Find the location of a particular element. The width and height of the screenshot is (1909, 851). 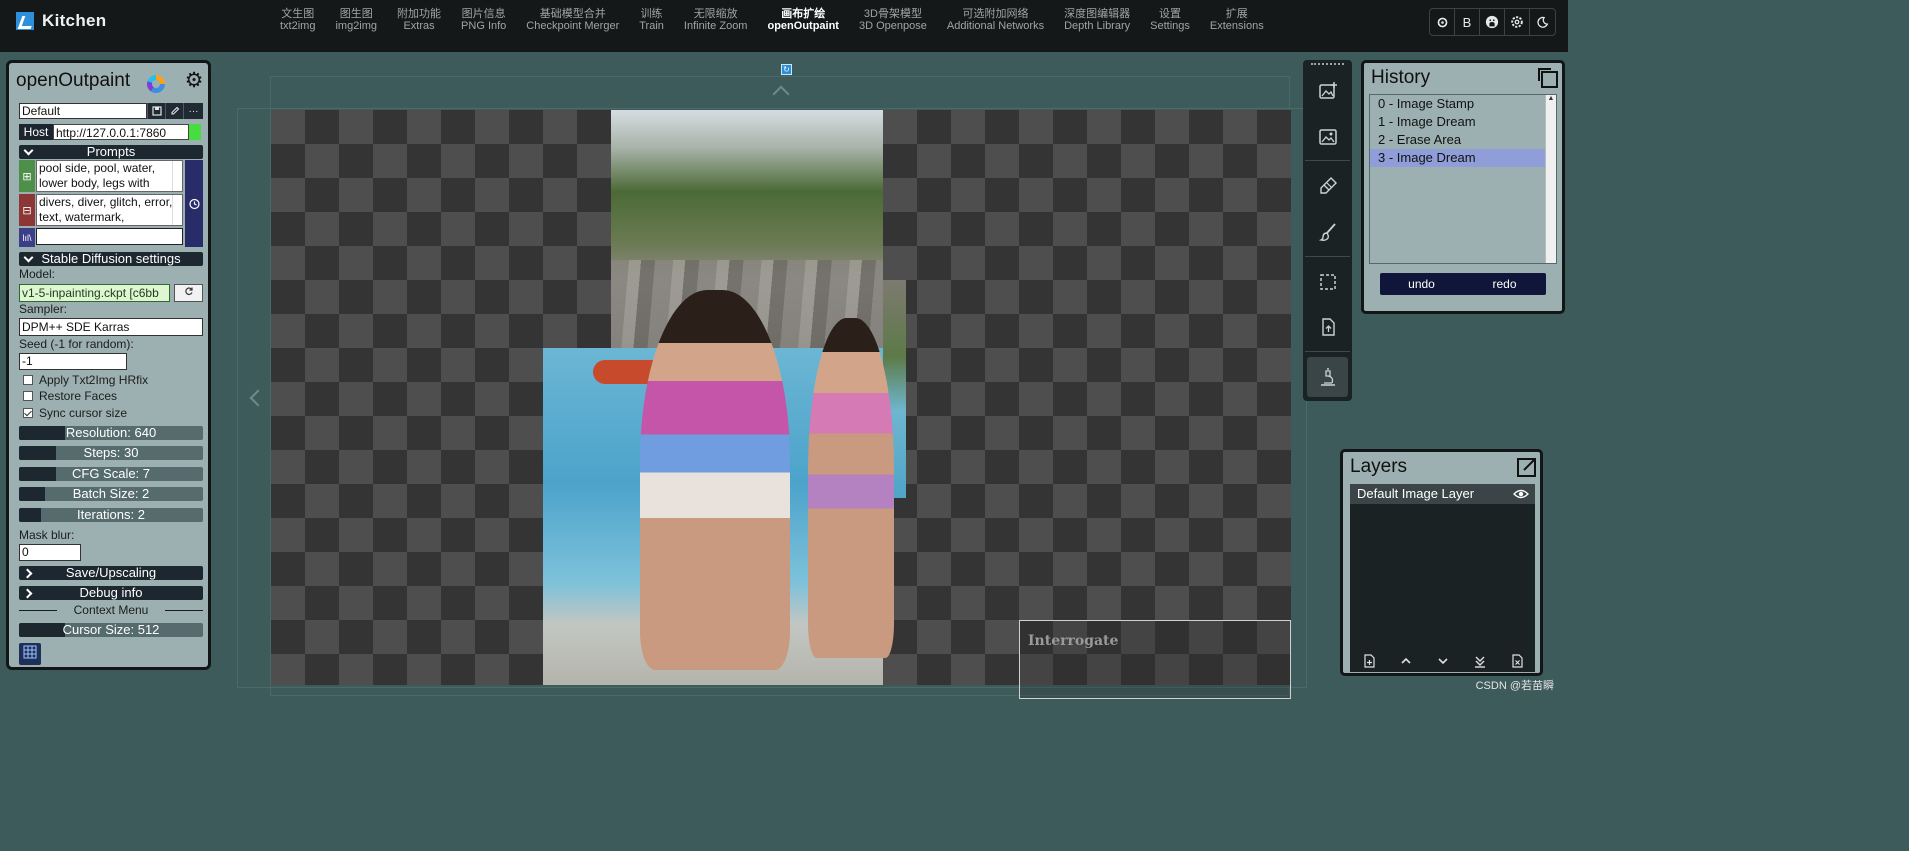

move-layer-down-icon is located at coordinates (1443, 661).